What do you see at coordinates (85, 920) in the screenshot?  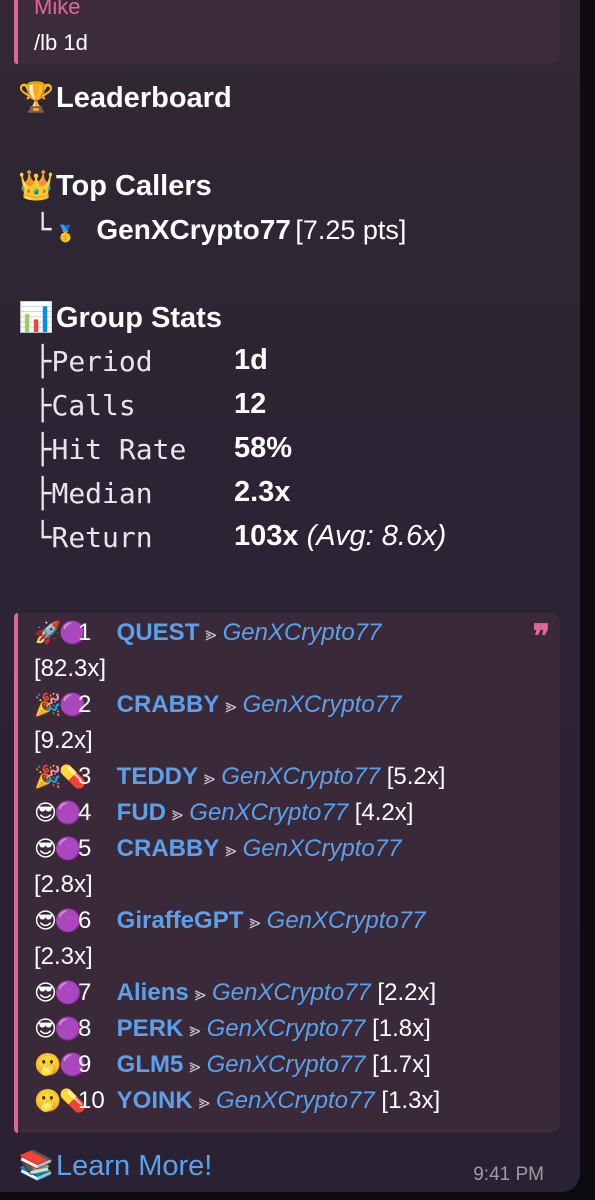 I see `call-rank: 6` at bounding box center [85, 920].